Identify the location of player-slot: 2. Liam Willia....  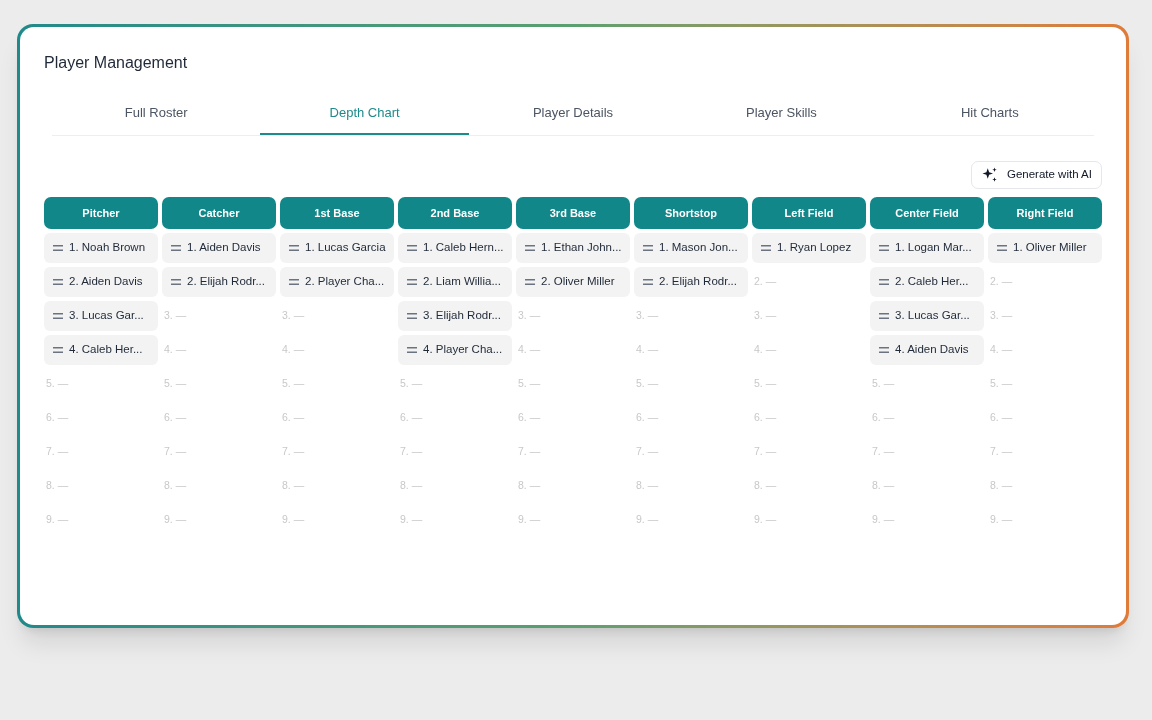
(455, 282).